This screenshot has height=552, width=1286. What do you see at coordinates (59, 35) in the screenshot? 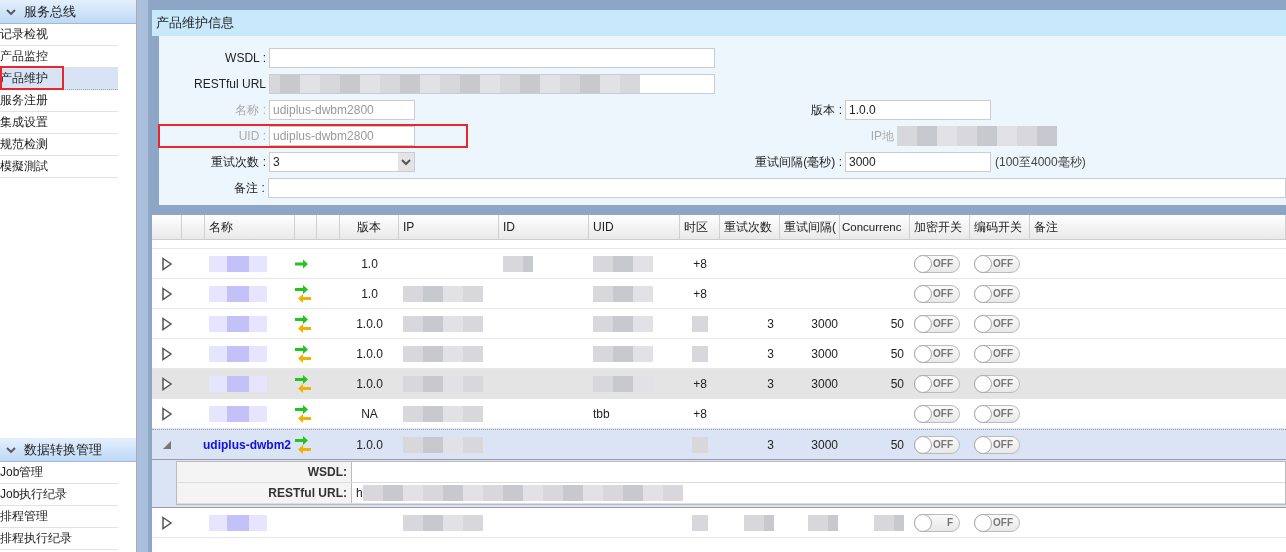
I see `sidebar-item: 记录检视` at bounding box center [59, 35].